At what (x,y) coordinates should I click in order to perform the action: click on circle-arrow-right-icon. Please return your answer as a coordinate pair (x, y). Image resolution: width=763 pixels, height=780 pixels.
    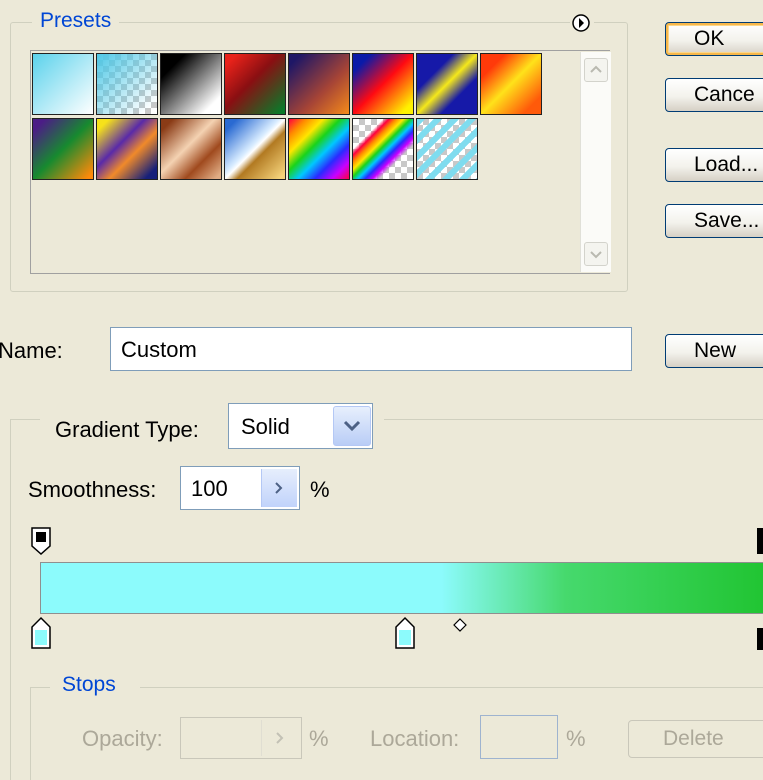
    Looking at the image, I should click on (581, 23).